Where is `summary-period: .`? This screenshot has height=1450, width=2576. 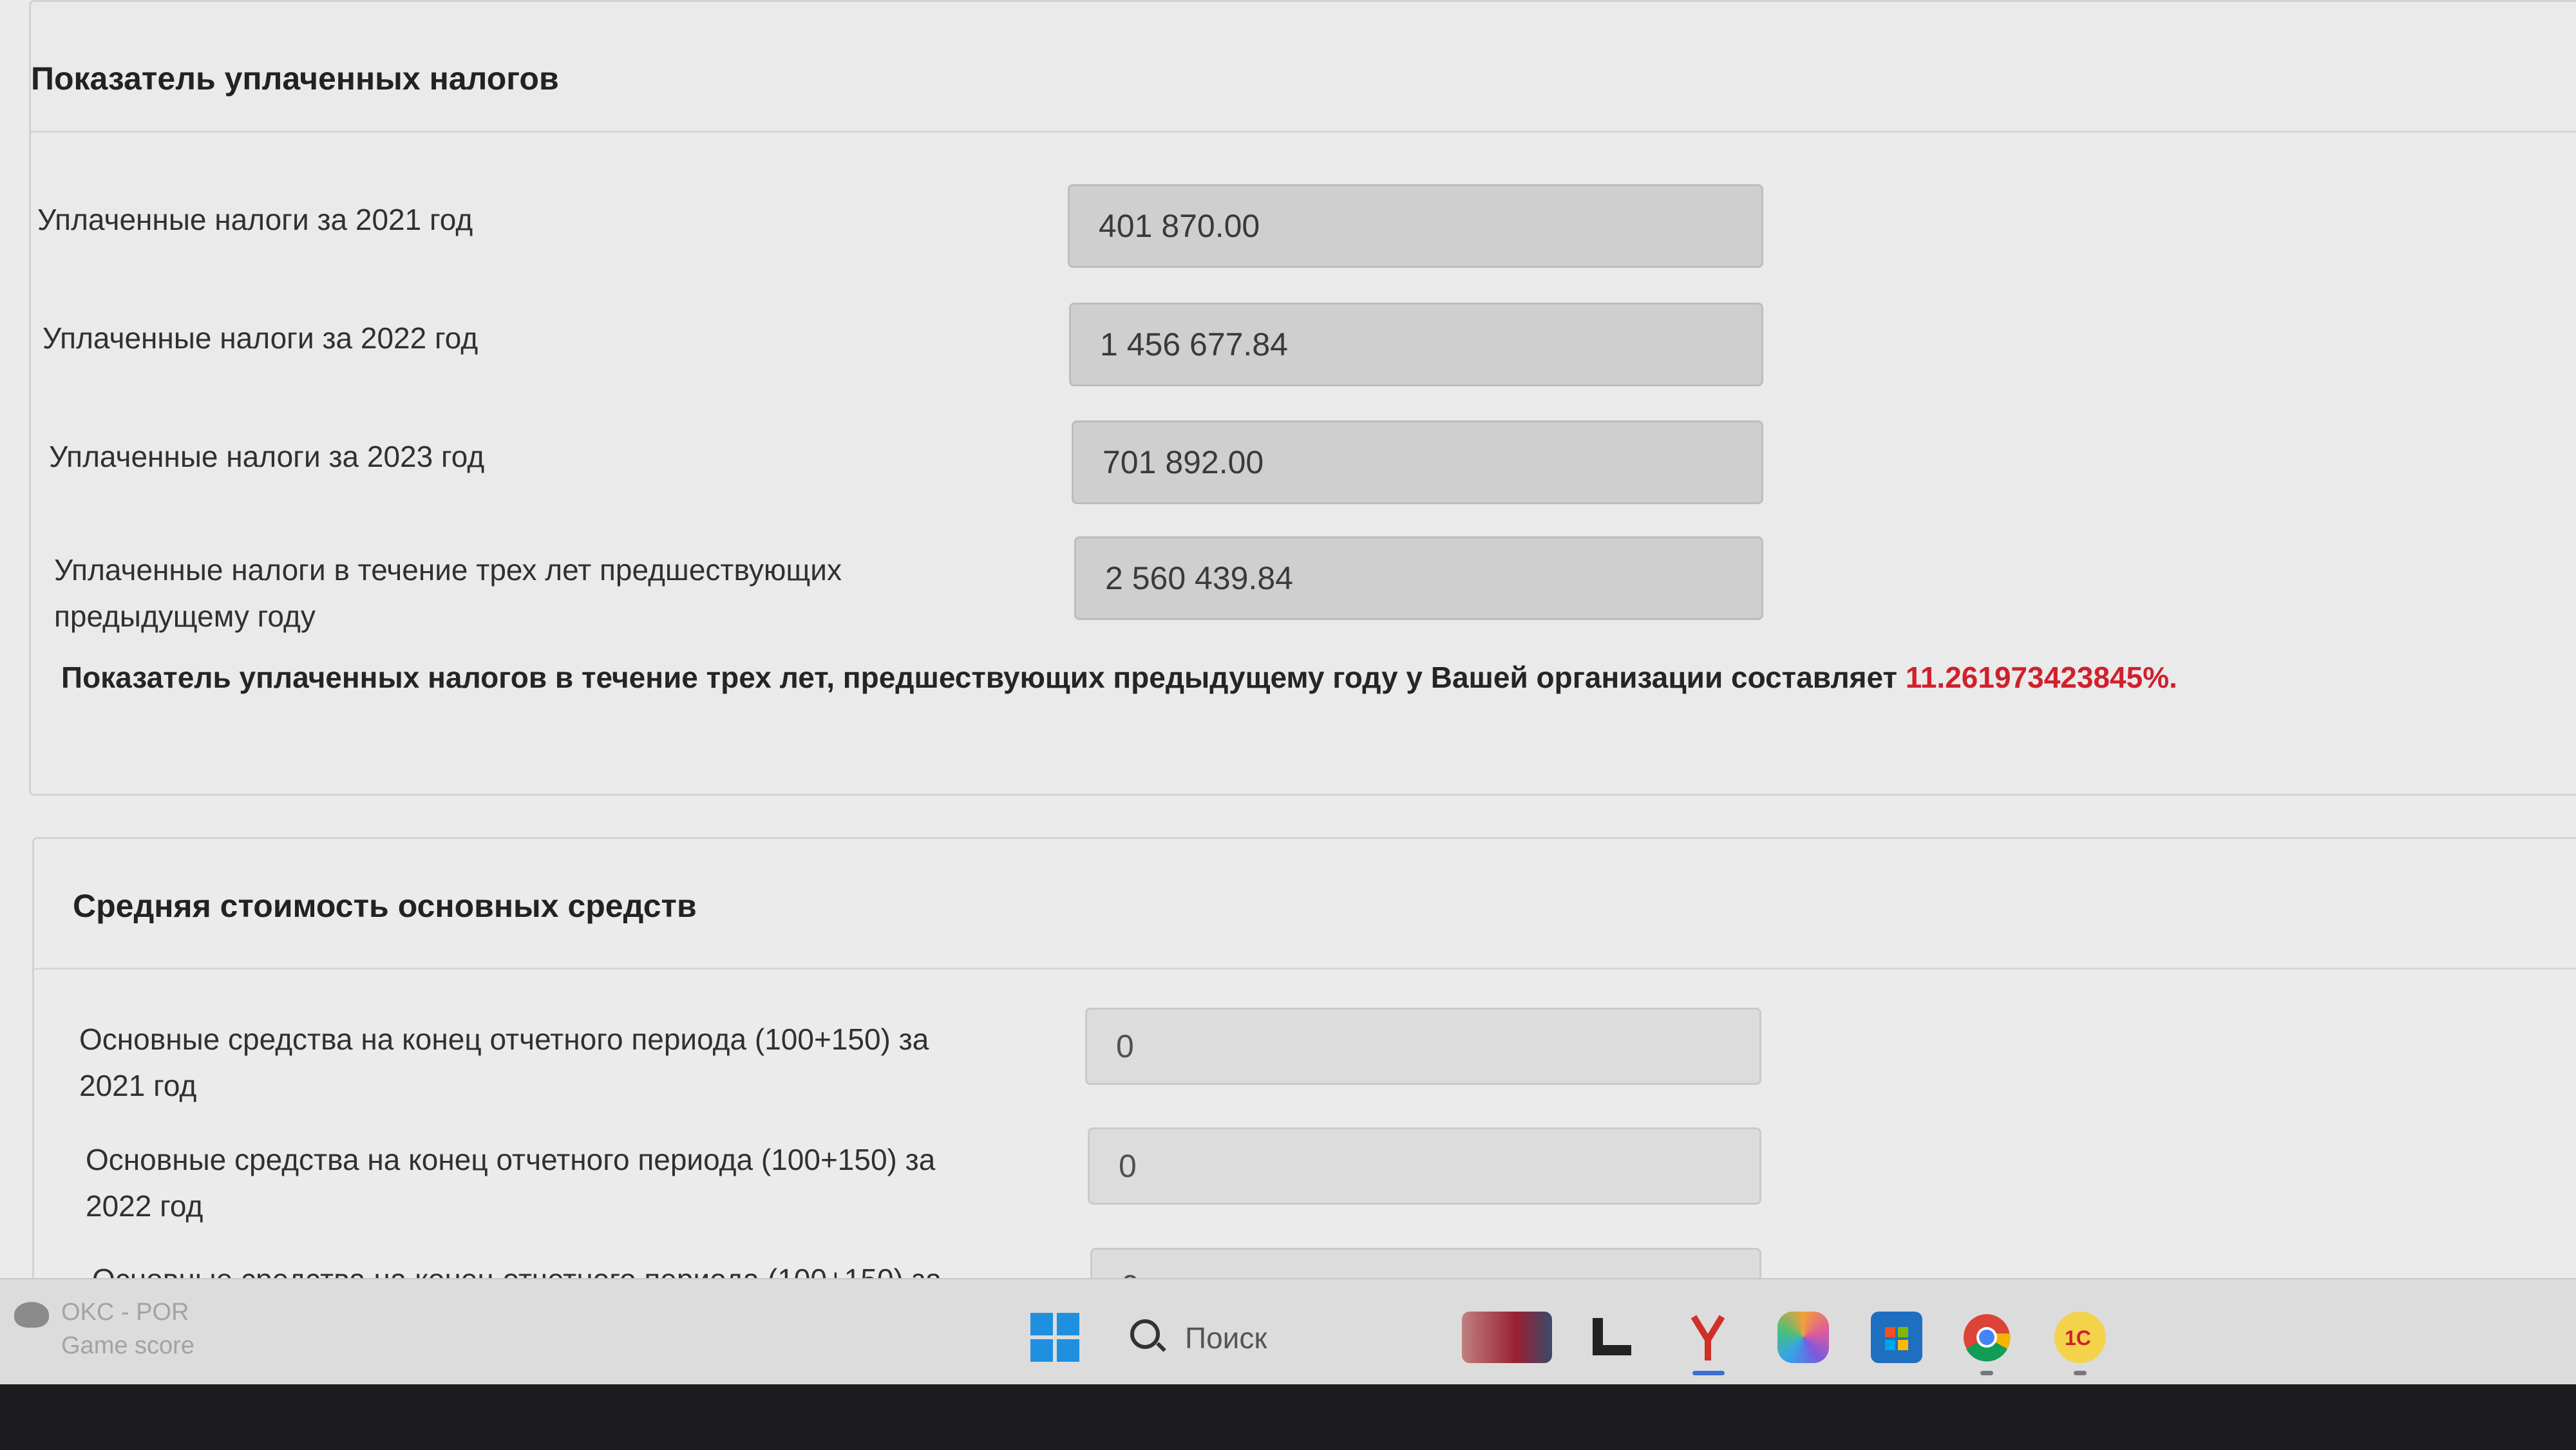 summary-period: . is located at coordinates (2173, 677).